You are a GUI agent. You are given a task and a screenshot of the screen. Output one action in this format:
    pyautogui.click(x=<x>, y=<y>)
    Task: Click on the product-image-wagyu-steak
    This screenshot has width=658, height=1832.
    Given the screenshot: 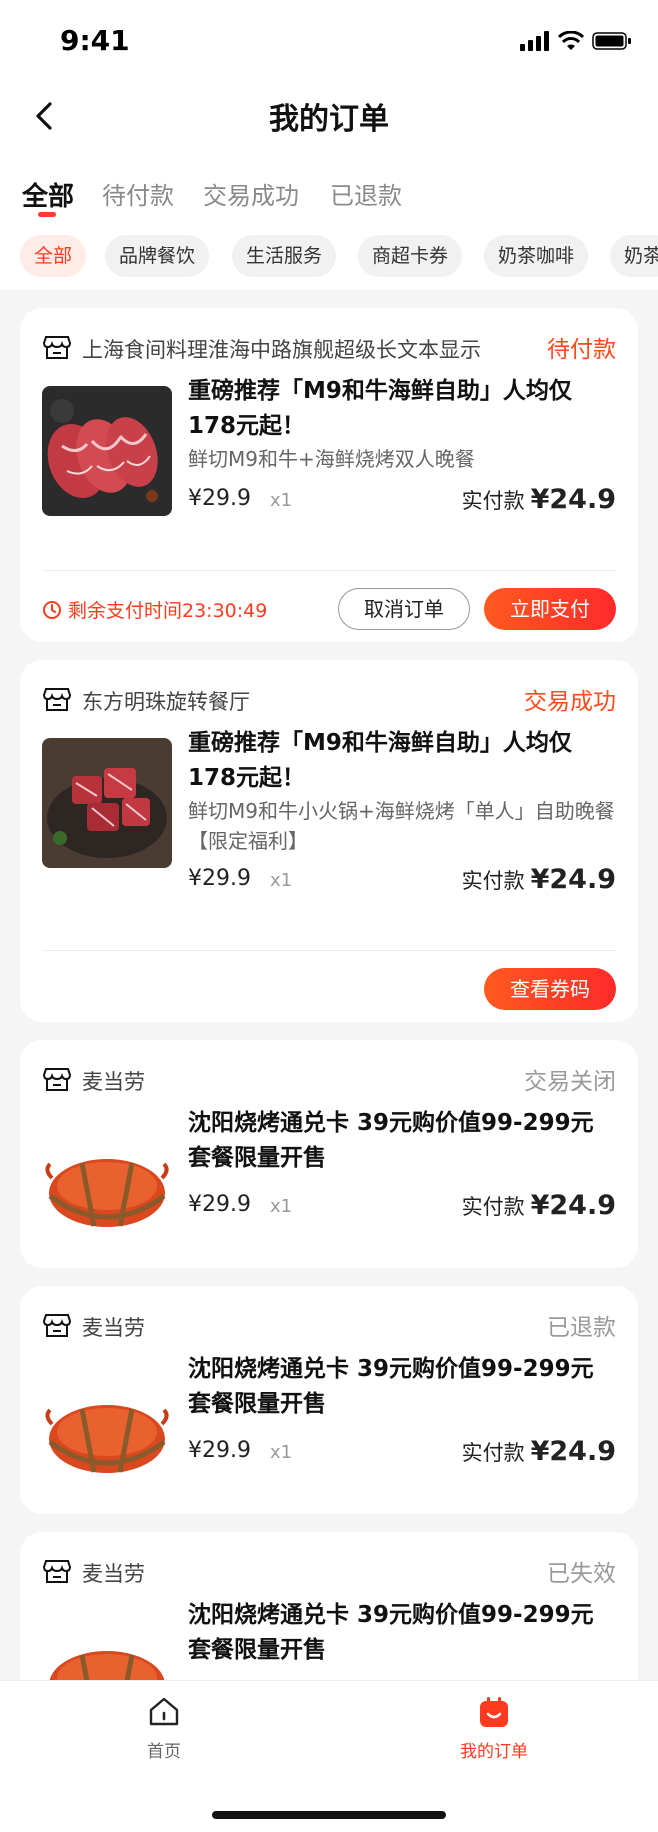 What is the action you would take?
    pyautogui.click(x=107, y=451)
    